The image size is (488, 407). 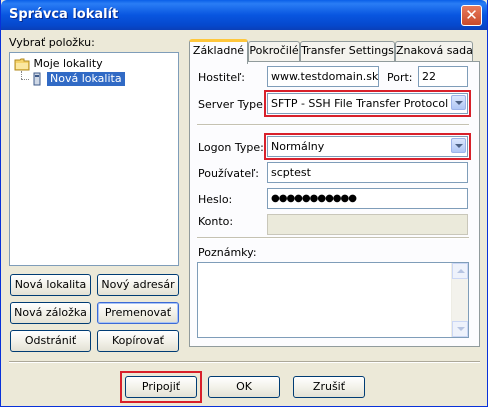 I want to click on rename-button: Premenovať, so click(x=138, y=313).